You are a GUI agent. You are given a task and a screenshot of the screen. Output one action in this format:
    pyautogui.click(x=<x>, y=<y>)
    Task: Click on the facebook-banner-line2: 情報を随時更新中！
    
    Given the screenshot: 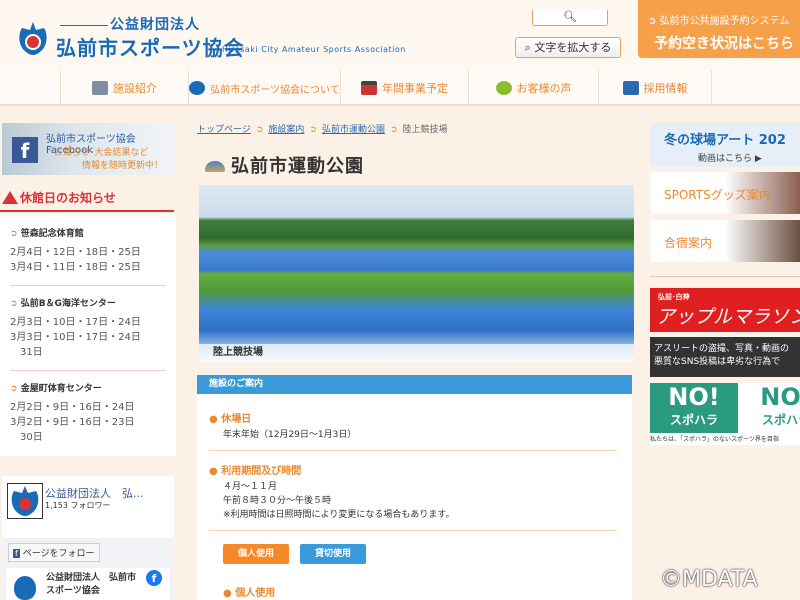 What is the action you would take?
    pyautogui.click(x=123, y=166)
    